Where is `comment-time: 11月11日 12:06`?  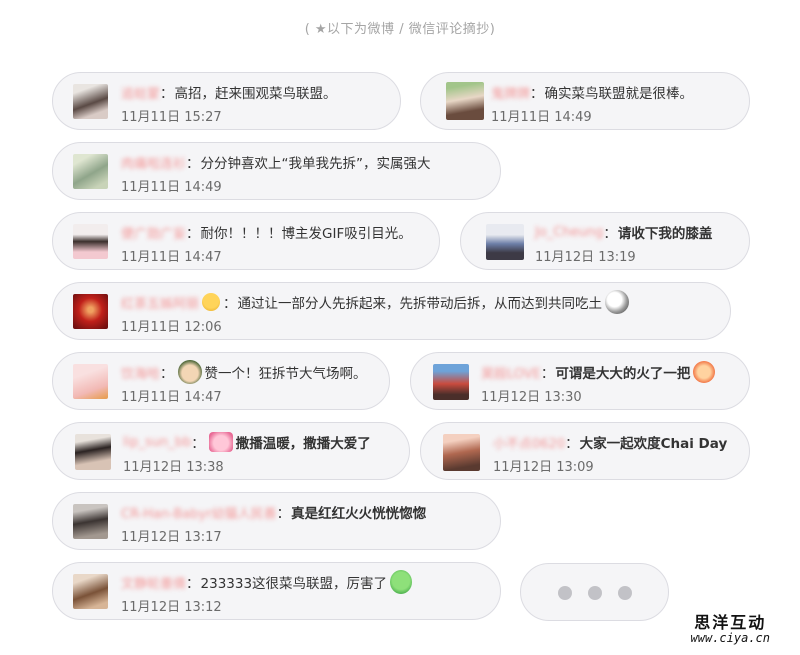 comment-time: 11月11日 12:06 is located at coordinates (171, 327).